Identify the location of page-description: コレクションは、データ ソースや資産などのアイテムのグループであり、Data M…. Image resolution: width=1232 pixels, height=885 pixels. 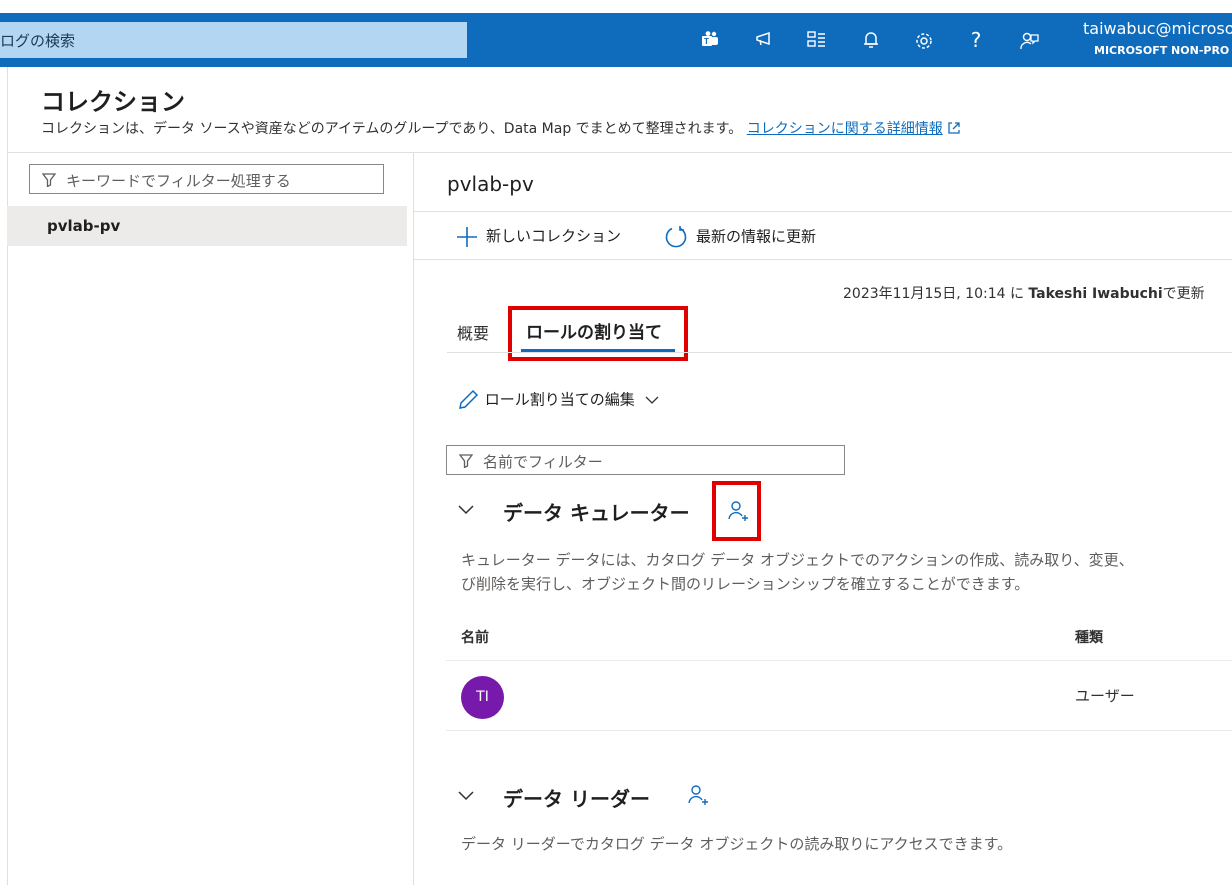
(501, 128).